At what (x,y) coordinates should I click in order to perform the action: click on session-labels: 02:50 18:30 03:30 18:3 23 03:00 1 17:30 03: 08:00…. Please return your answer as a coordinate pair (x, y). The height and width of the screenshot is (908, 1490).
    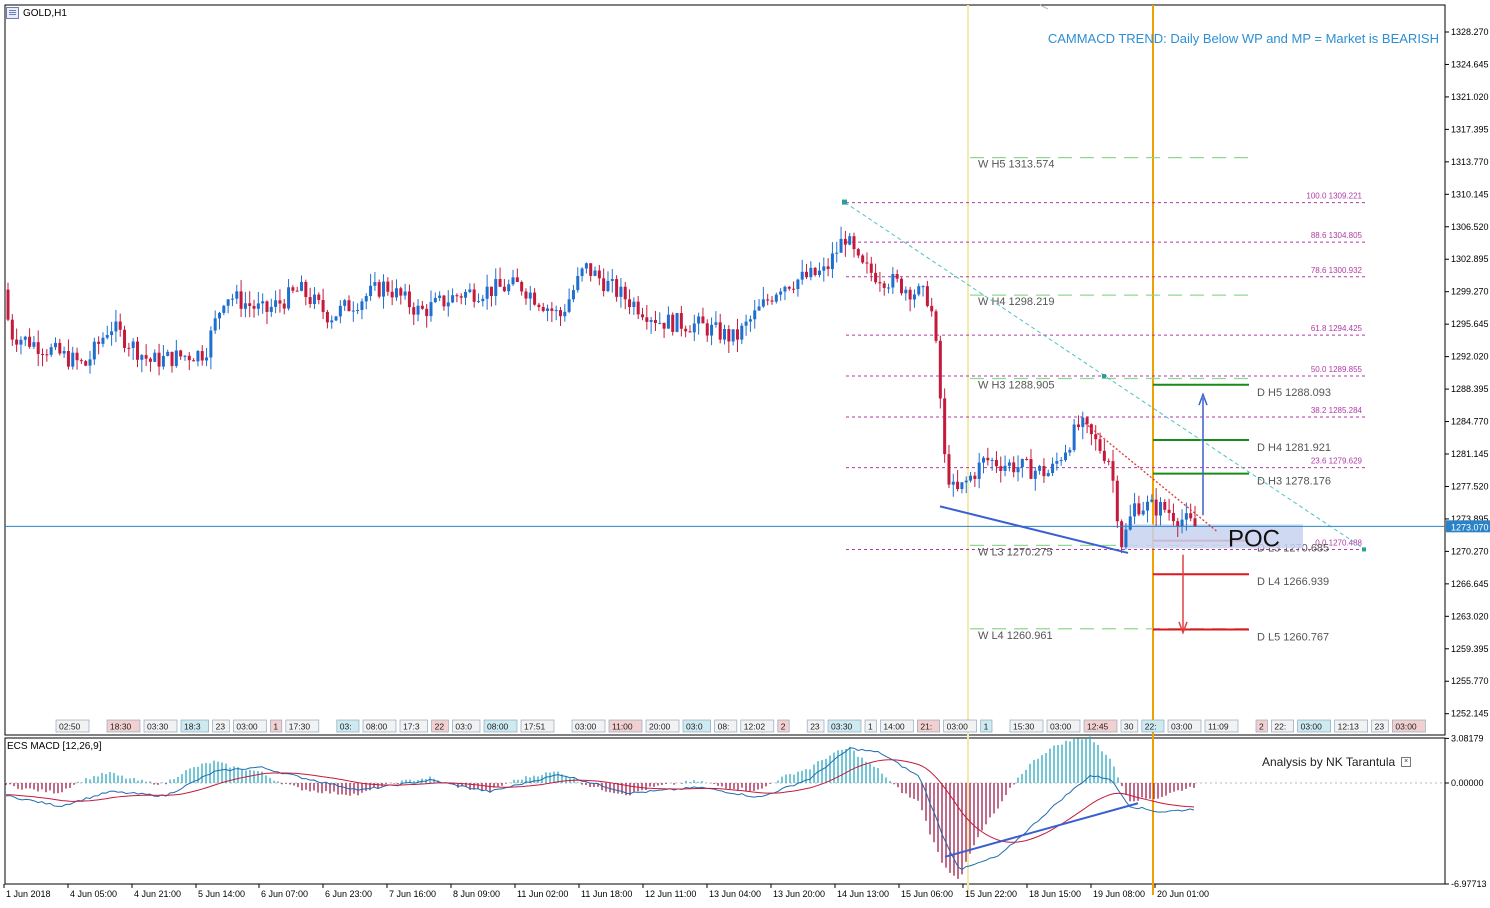
    Looking at the image, I should click on (740, 726).